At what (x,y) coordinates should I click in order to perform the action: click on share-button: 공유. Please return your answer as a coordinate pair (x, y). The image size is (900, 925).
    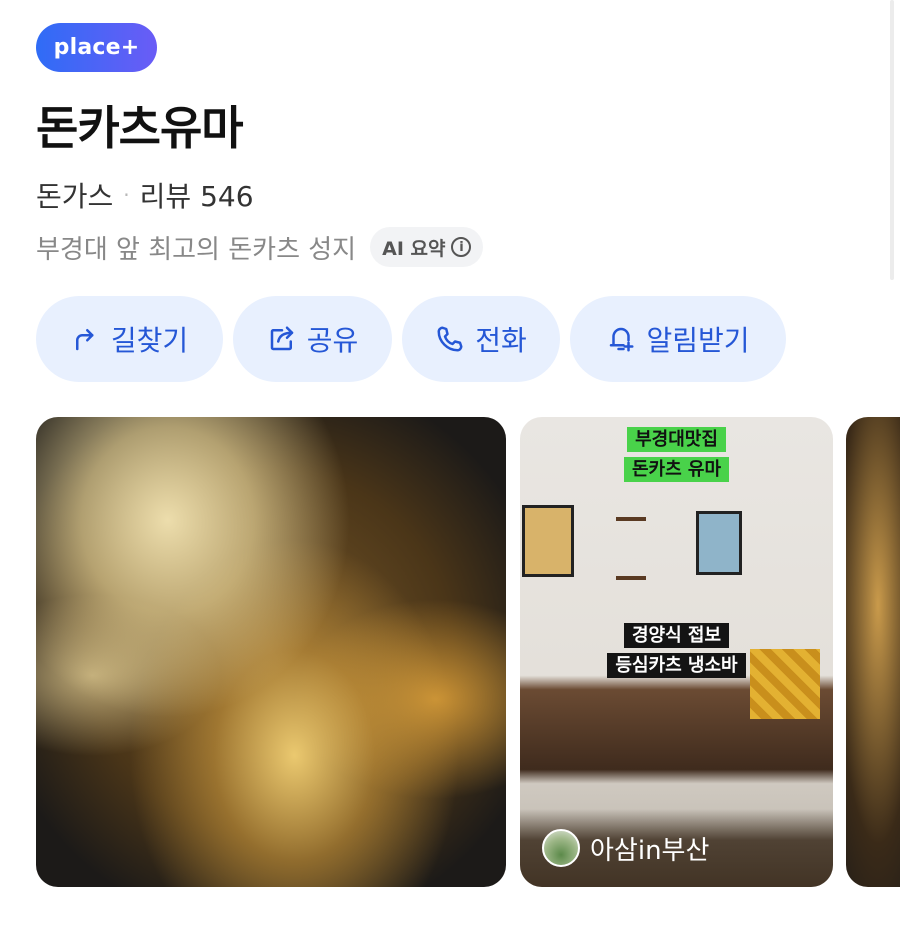
    Looking at the image, I should click on (312, 339).